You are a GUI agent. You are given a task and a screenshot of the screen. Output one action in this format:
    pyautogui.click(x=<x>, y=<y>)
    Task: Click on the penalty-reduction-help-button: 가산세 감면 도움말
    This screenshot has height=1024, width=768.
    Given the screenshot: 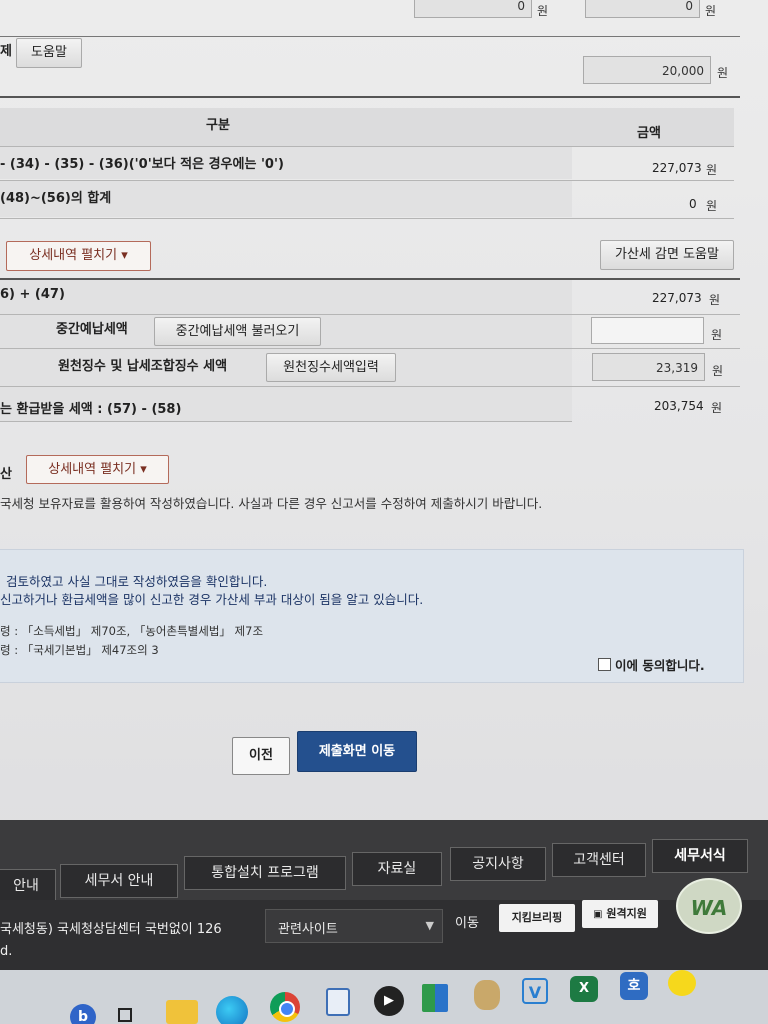 What is the action you would take?
    pyautogui.click(x=667, y=255)
    